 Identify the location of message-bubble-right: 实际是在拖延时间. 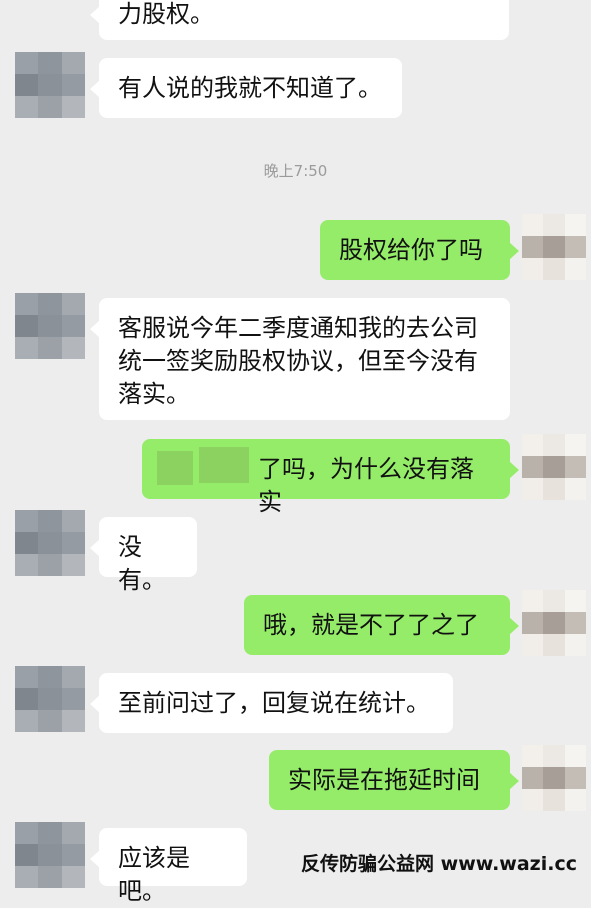
(394, 780).